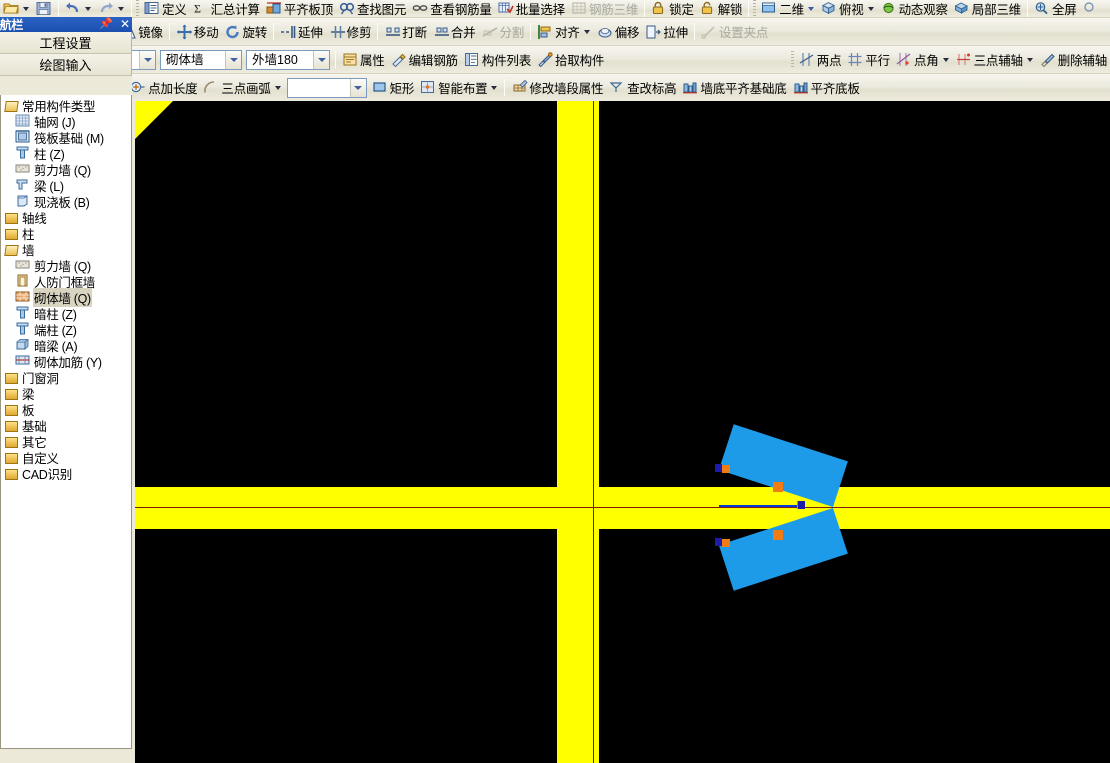 The height and width of the screenshot is (763, 1110). I want to click on rotate-icon, so click(232, 32).